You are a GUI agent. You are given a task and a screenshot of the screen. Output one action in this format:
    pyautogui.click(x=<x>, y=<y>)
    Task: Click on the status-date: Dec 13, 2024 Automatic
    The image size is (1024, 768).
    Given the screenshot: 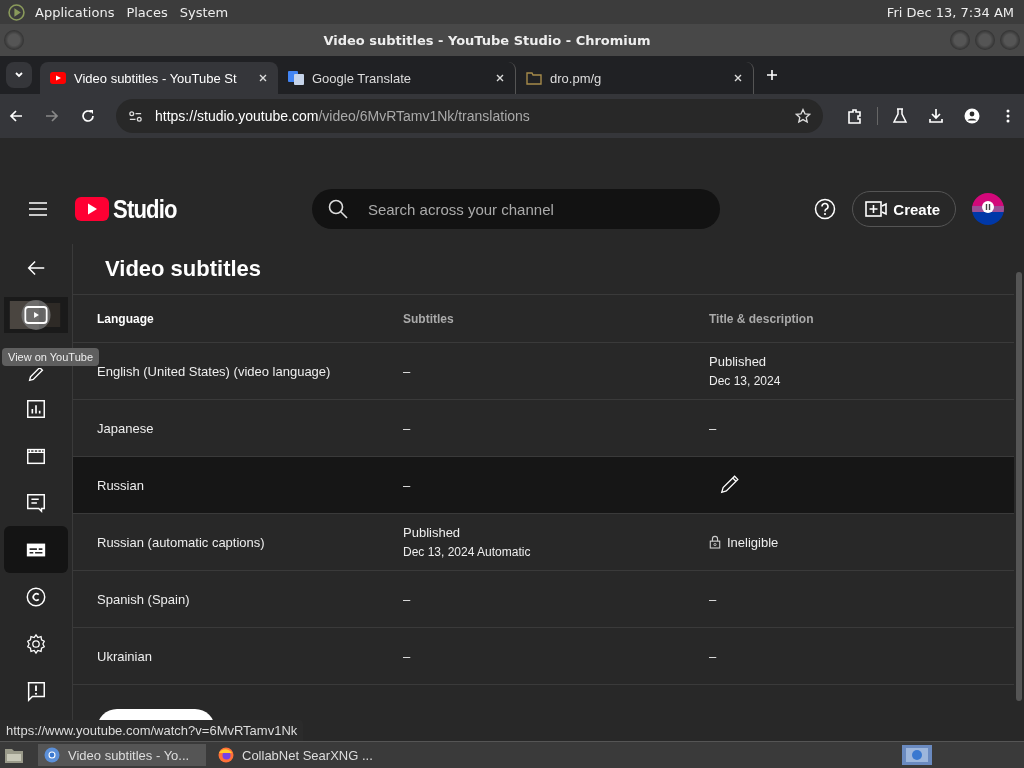 What is the action you would take?
    pyautogui.click(x=467, y=552)
    